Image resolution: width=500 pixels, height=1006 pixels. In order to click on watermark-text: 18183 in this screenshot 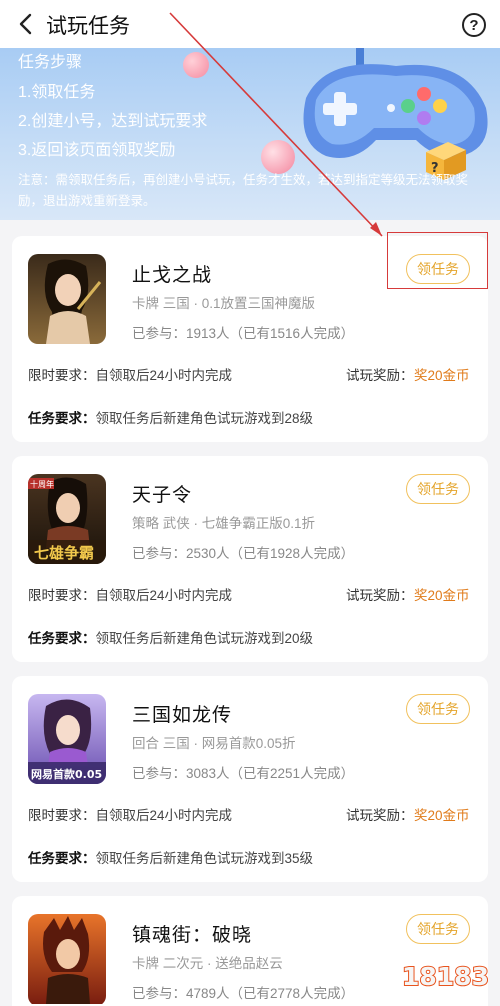, I will do `click(445, 976)`.